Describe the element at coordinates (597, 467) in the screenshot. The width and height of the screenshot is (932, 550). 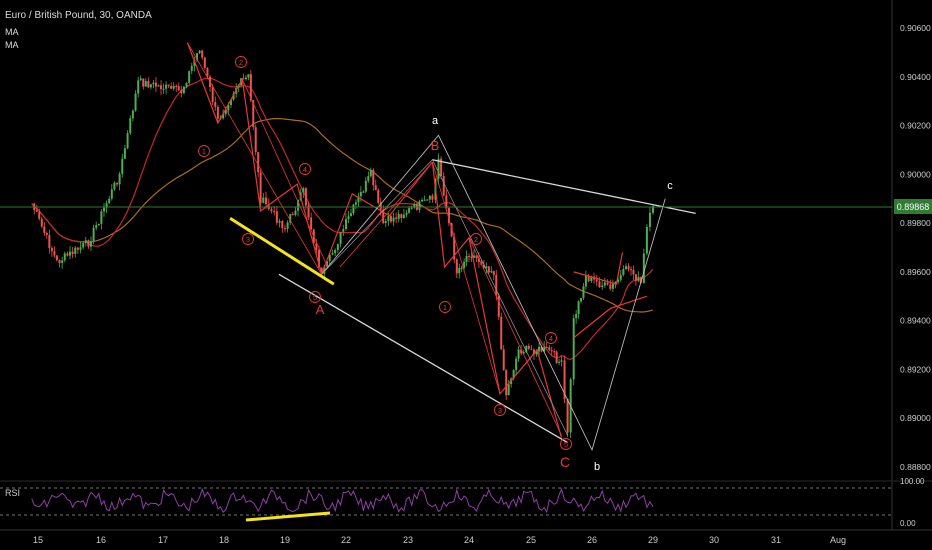
I see `wave-label-b: b` at that location.